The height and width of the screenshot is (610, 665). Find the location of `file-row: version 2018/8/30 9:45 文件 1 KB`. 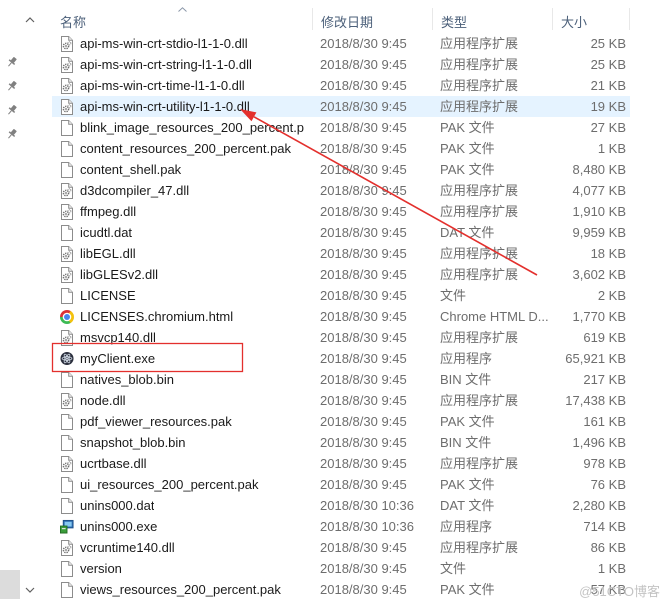

file-row: version 2018/8/30 9:45 文件 1 KB is located at coordinates (341, 568).